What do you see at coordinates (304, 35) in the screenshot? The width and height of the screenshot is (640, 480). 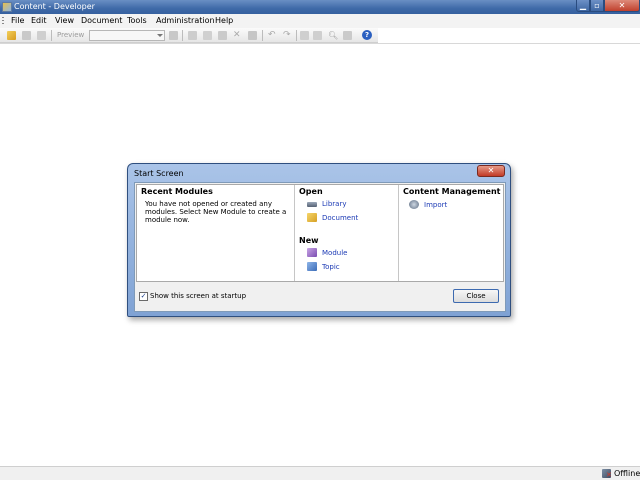 I see `indent-icon` at bounding box center [304, 35].